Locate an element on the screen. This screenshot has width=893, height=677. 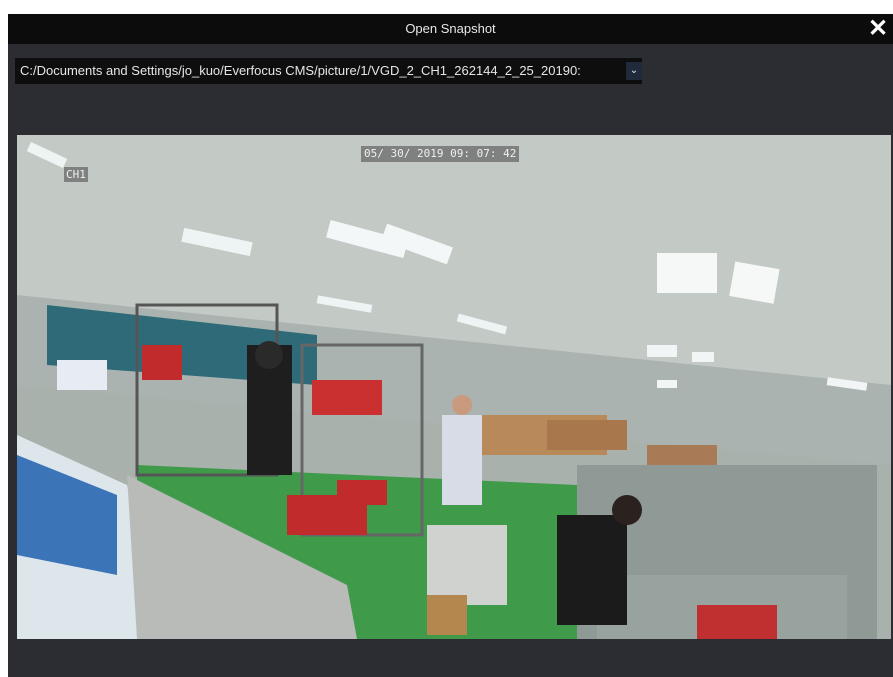
chevron-down-icon: ⌄ is located at coordinates (634, 71).